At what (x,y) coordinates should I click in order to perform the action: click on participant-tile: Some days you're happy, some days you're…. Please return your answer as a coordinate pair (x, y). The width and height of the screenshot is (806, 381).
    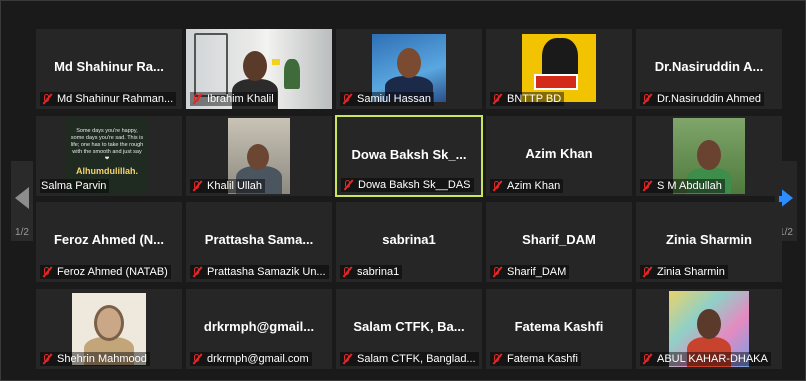
    Looking at the image, I should click on (109, 156).